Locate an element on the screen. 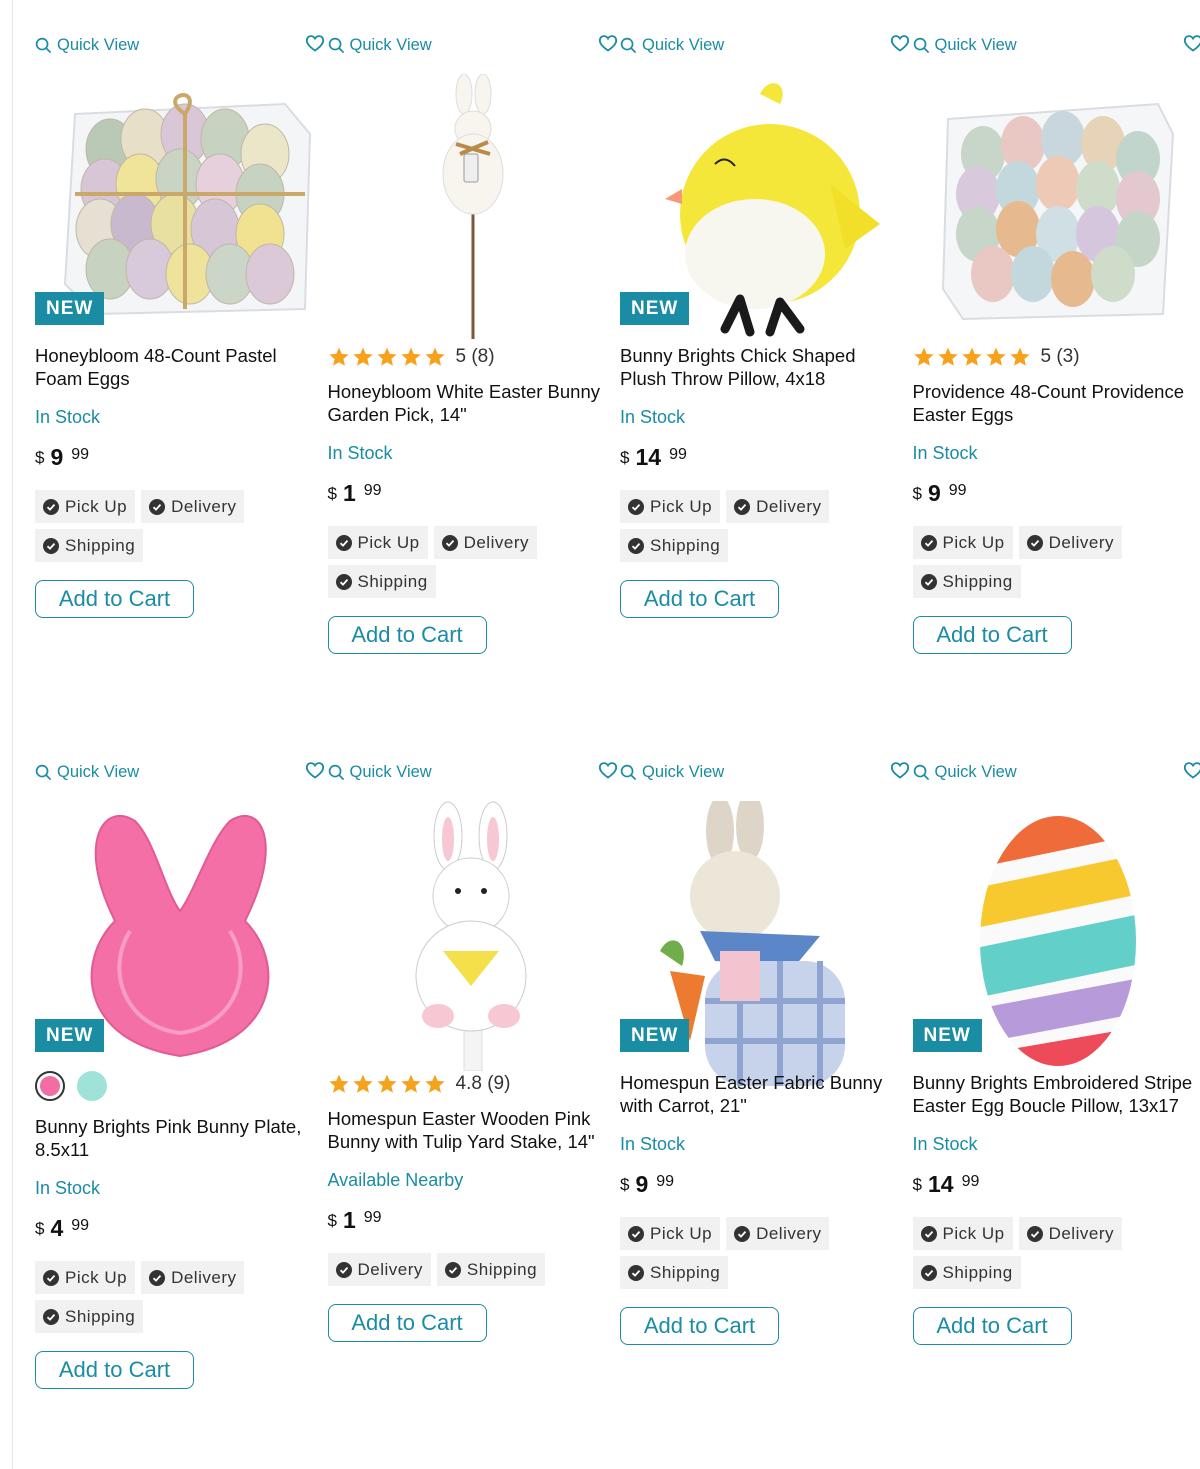 The width and height of the screenshot is (1200, 1469). star-rating: 4.8 (9) is located at coordinates (468, 1084).